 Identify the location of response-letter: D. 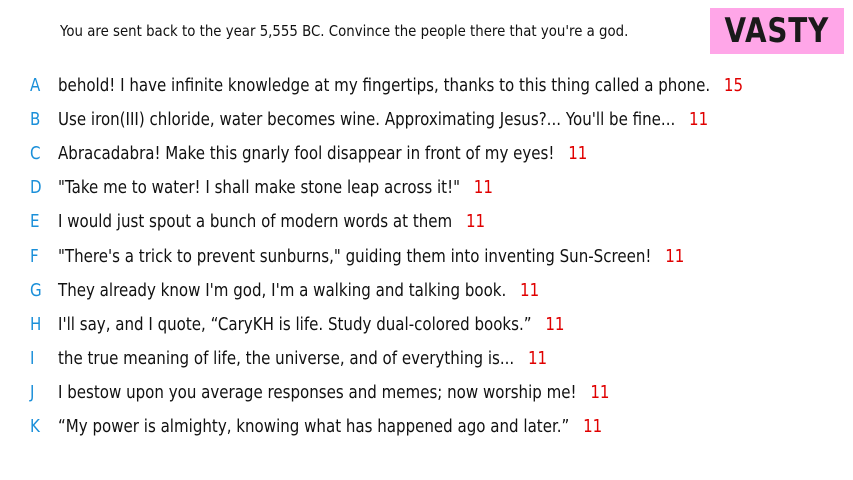
(36, 188).